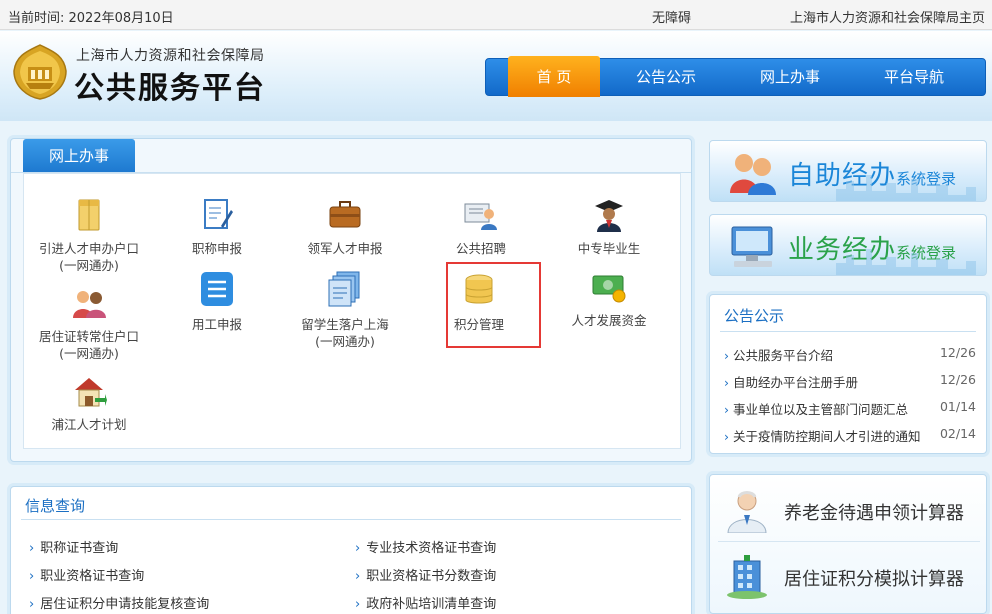 The width and height of the screenshot is (992, 614). What do you see at coordinates (496, 15) in the screenshot?
I see `top-bar: 当前时间: 2022年08月10日 无障碍 上海市人力资源和社会保障局主页` at bounding box center [496, 15].